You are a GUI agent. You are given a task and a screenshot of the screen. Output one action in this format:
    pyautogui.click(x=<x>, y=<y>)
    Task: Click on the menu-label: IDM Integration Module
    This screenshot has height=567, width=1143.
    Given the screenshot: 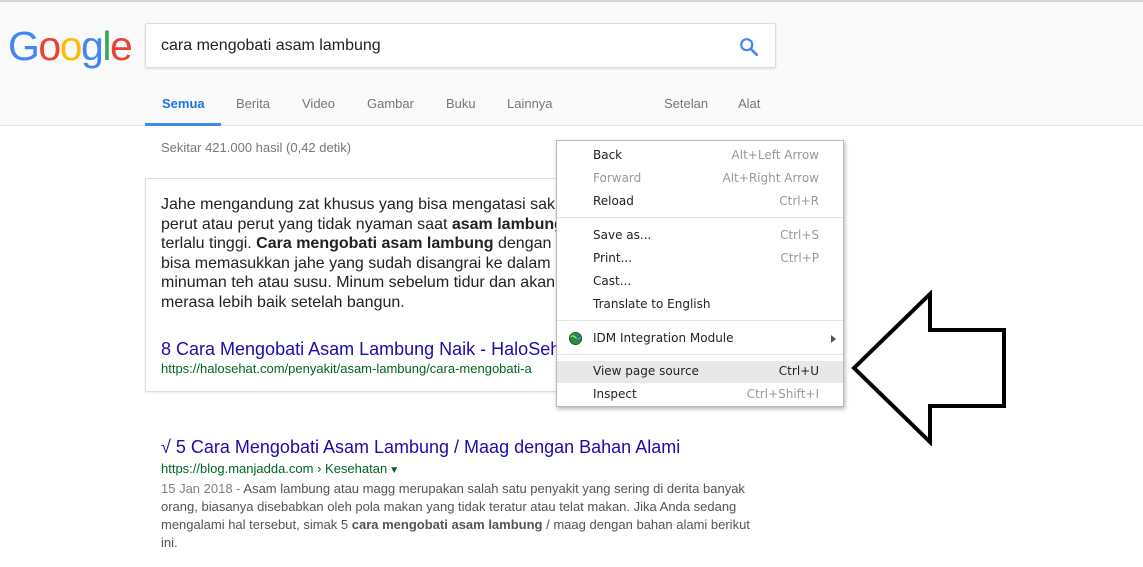 What is the action you would take?
    pyautogui.click(x=663, y=338)
    